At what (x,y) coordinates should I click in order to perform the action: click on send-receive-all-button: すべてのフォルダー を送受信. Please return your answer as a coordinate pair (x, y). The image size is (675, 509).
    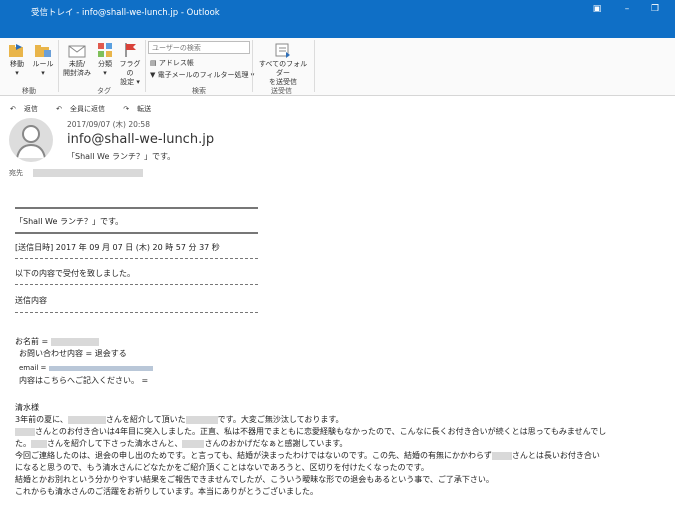
    Looking at the image, I should click on (283, 64).